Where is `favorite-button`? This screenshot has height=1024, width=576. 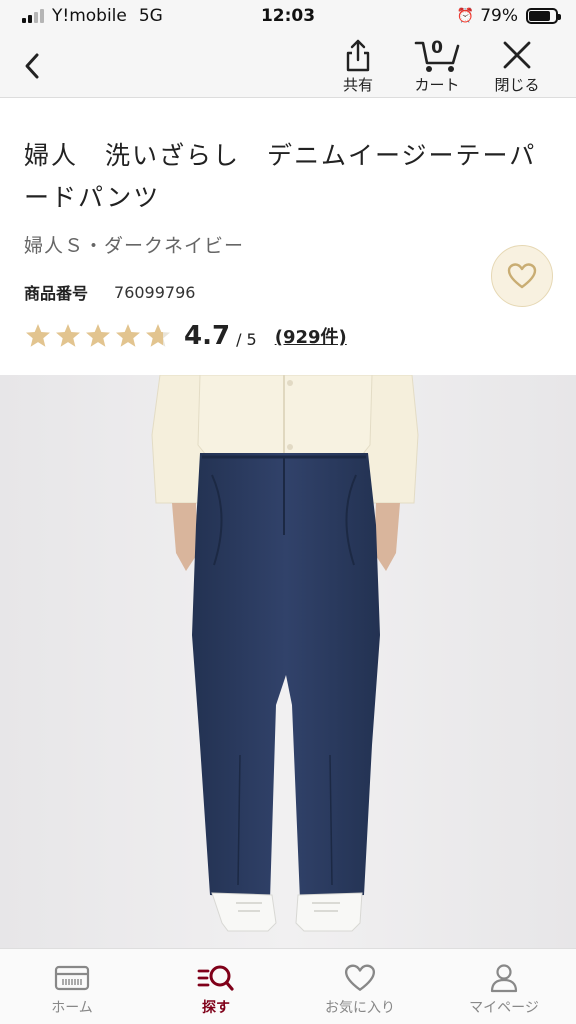 favorite-button is located at coordinates (522, 276).